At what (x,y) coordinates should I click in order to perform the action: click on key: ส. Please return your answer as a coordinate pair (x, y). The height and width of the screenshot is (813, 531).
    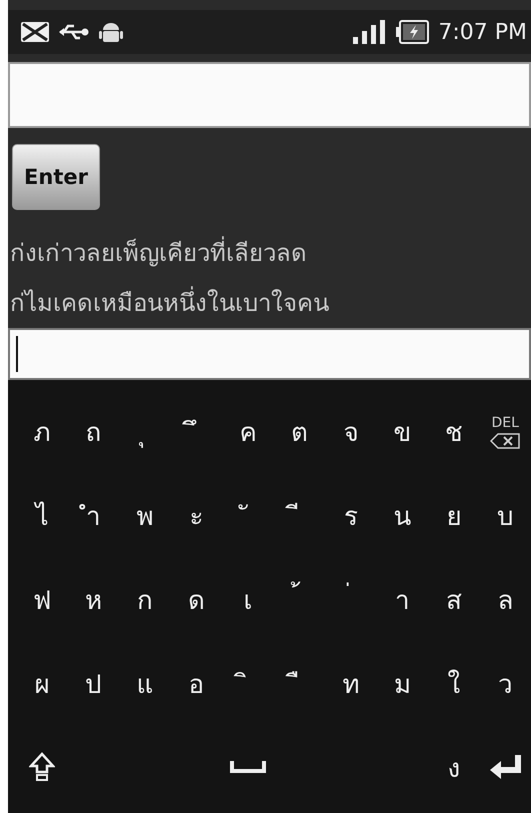
    Looking at the image, I should click on (454, 599).